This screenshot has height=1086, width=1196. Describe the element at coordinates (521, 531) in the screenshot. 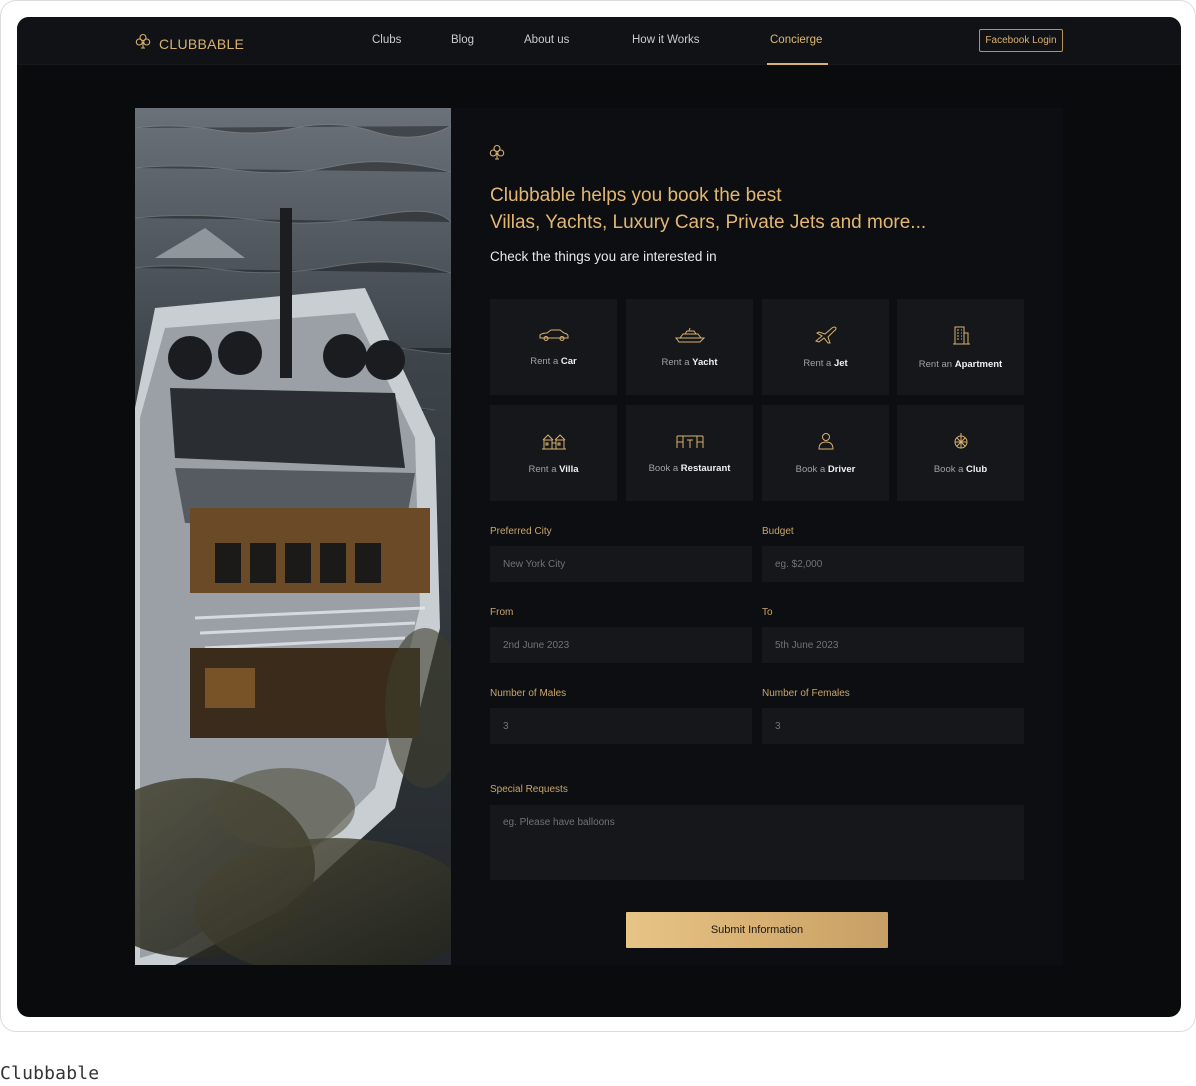

I see `city-label: Preferred City` at that location.